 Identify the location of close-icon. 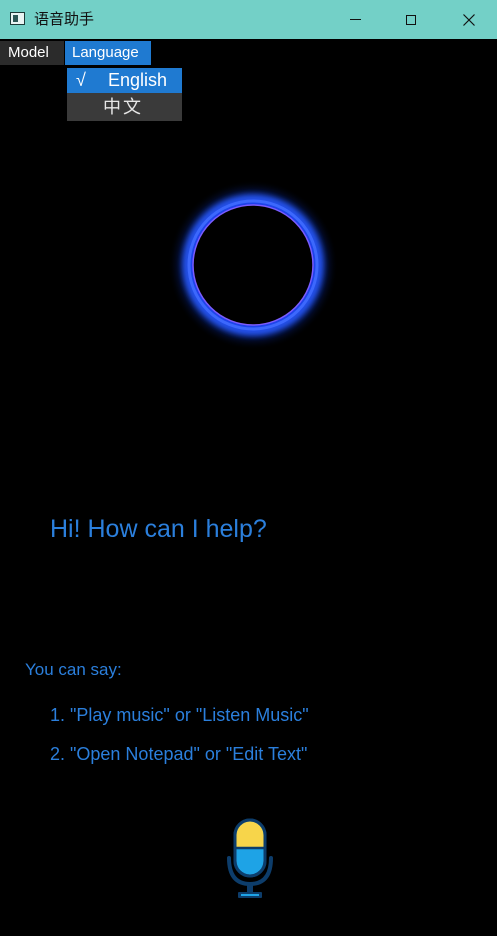
(469, 19).